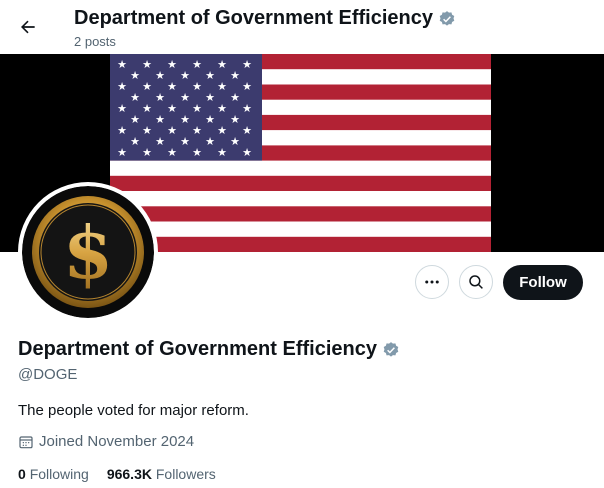 This screenshot has width=604, height=488. Describe the element at coordinates (197, 349) in the screenshot. I see `profile-name: Department of Government Efficiency` at that location.